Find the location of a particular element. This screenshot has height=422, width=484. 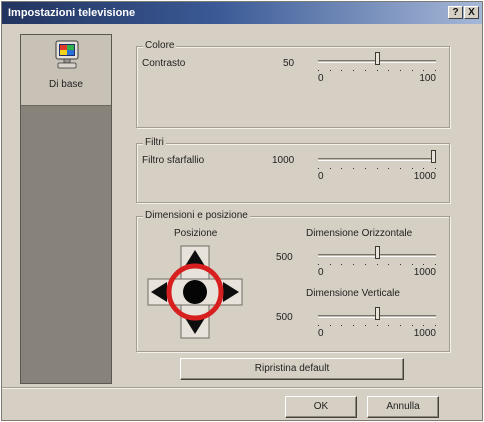

filters-group-title: Filtri is located at coordinates (154, 142).